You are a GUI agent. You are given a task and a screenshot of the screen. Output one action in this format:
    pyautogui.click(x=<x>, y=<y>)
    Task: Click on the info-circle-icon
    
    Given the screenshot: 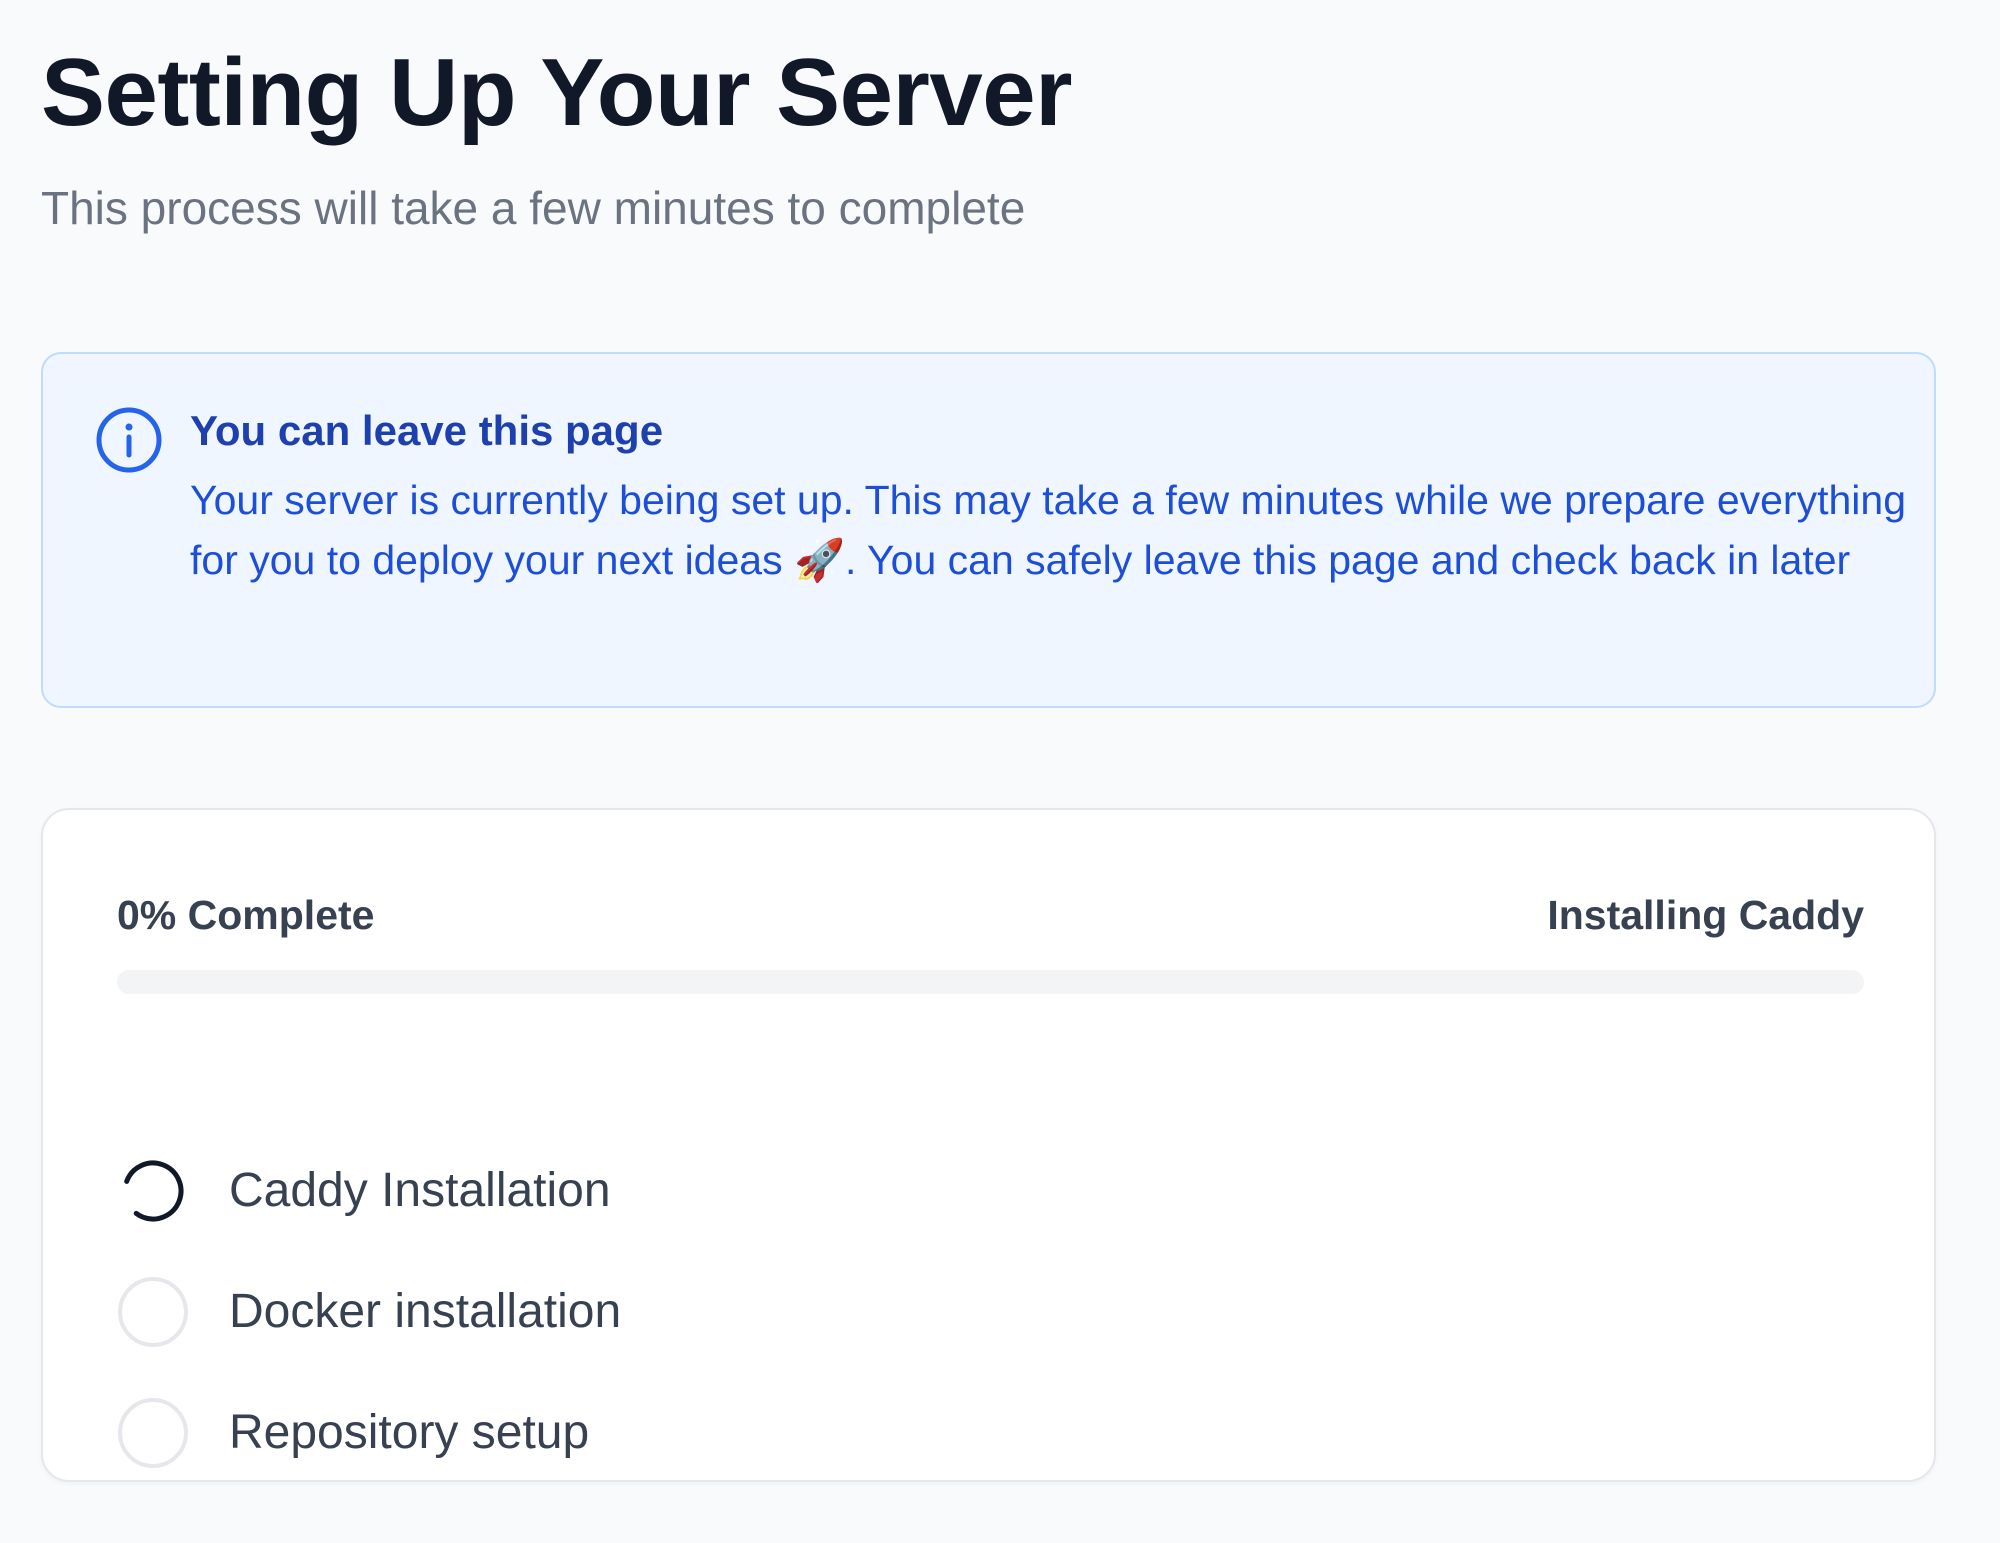 What is the action you would take?
    pyautogui.click(x=129, y=440)
    